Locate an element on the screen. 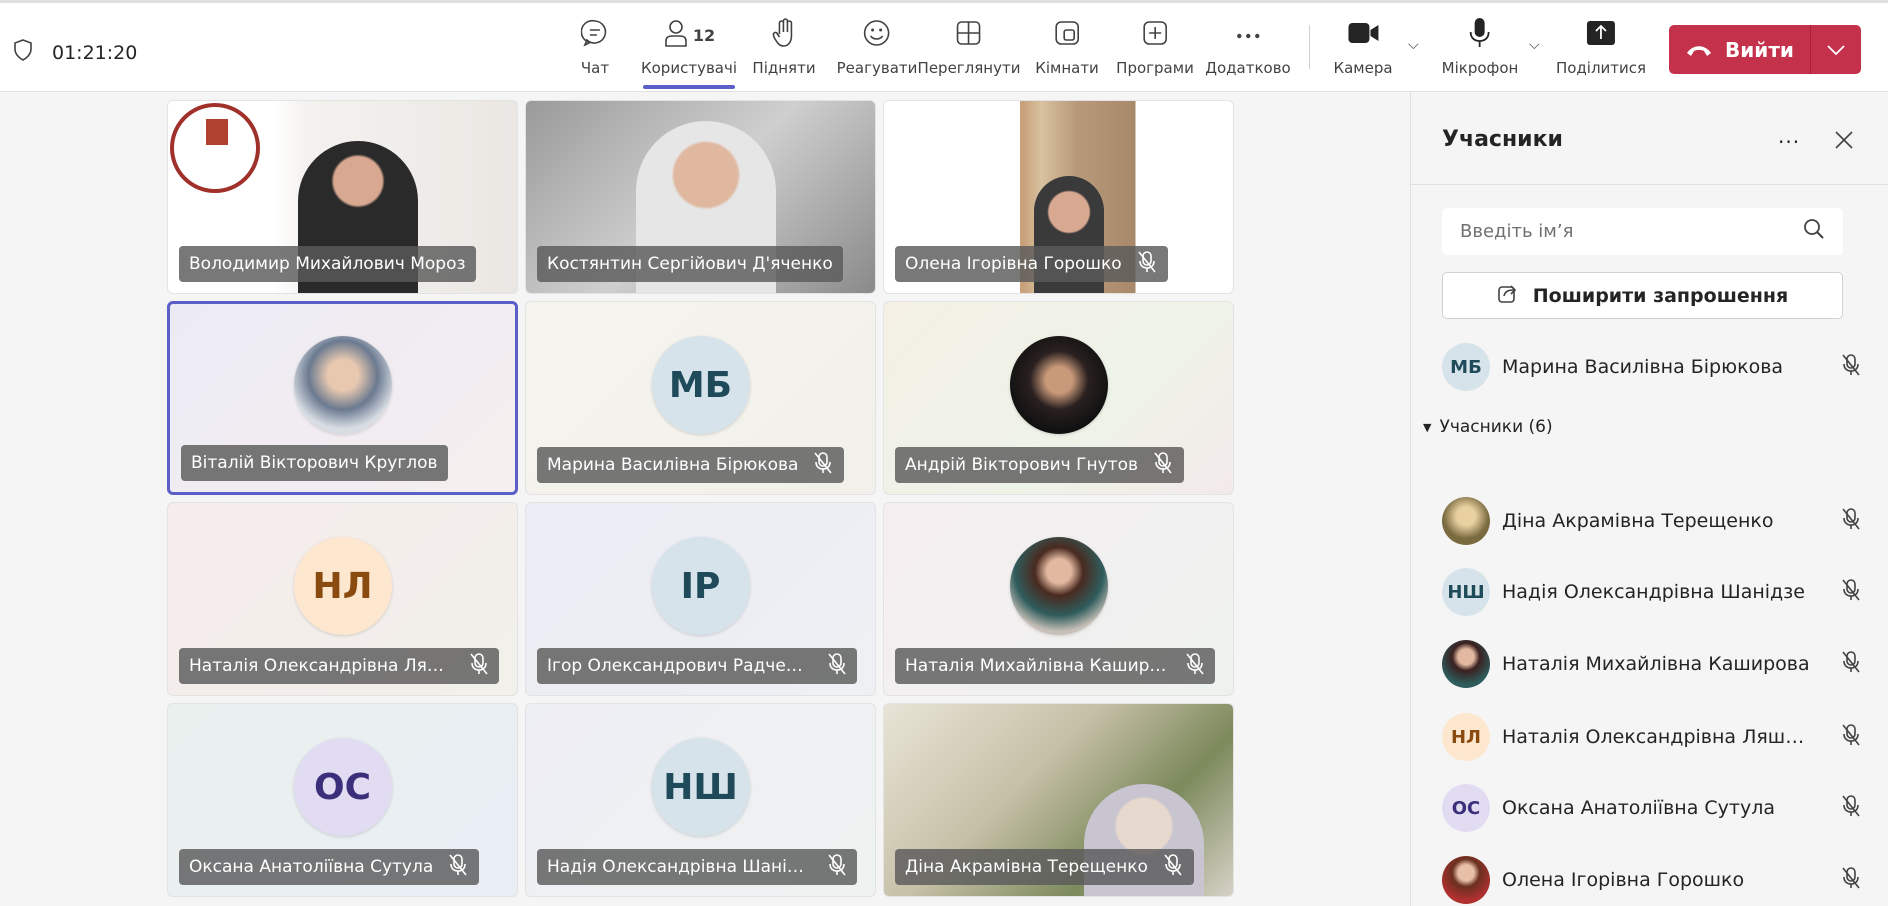 The width and height of the screenshot is (1888, 906). participant-tile: Діна Акрамівна Терещенко is located at coordinates (1058, 800).